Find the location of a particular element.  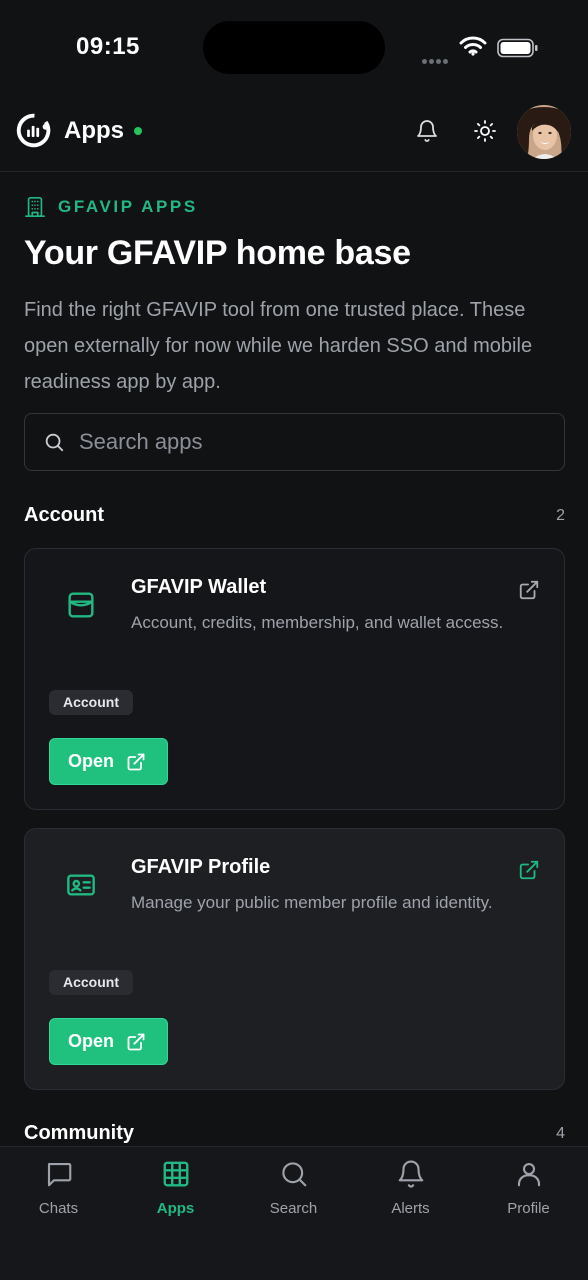

id-card-icon is located at coordinates (81, 885).